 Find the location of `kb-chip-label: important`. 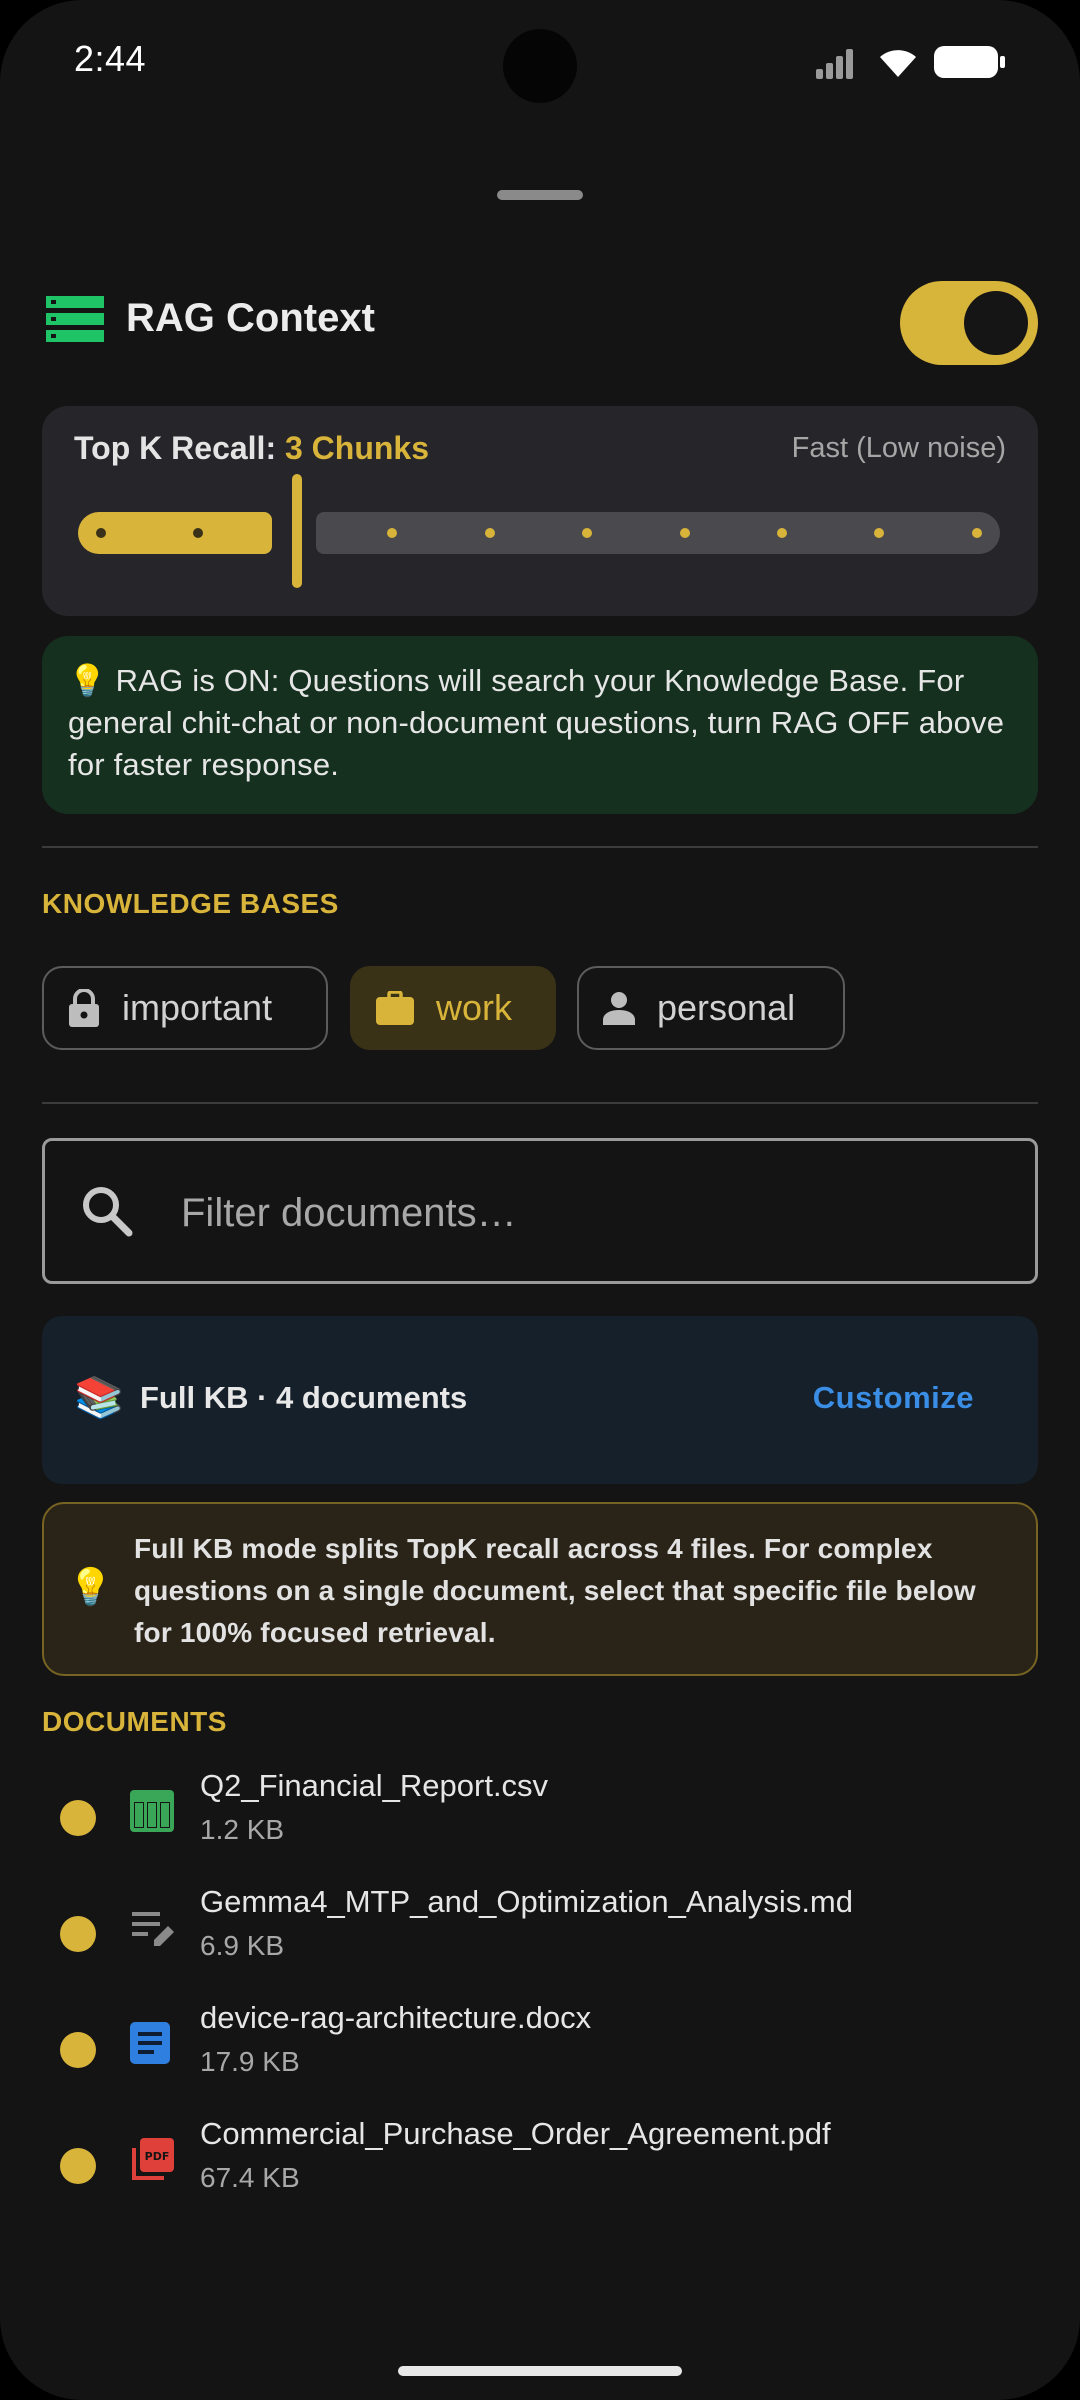

kb-chip-label: important is located at coordinates (197, 1007).